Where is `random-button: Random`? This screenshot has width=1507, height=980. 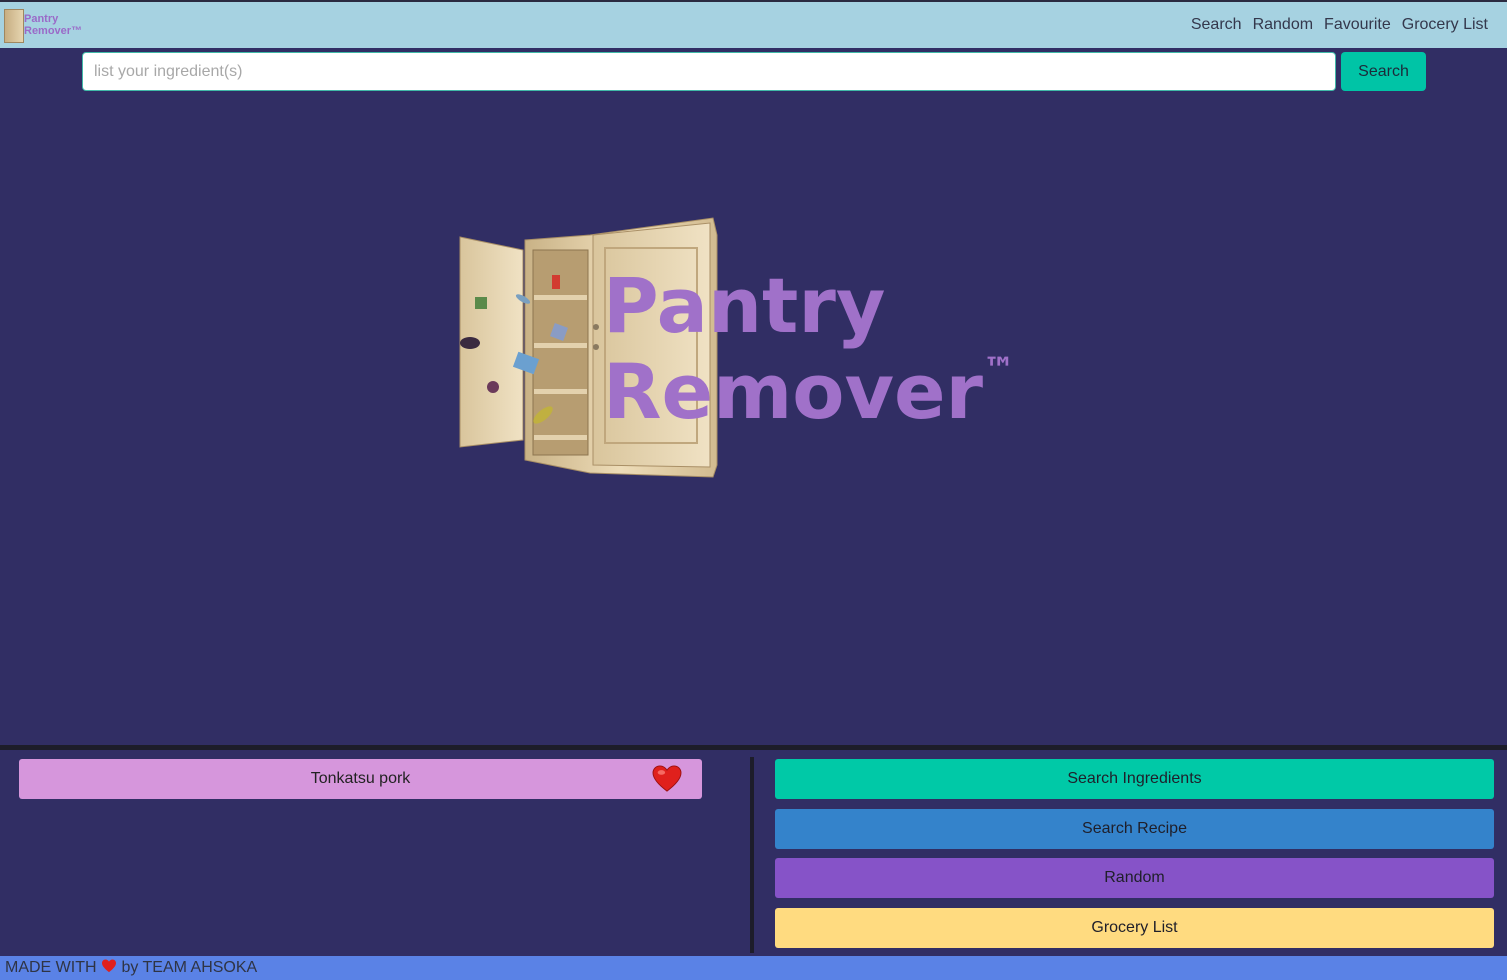 random-button: Random is located at coordinates (1134, 878).